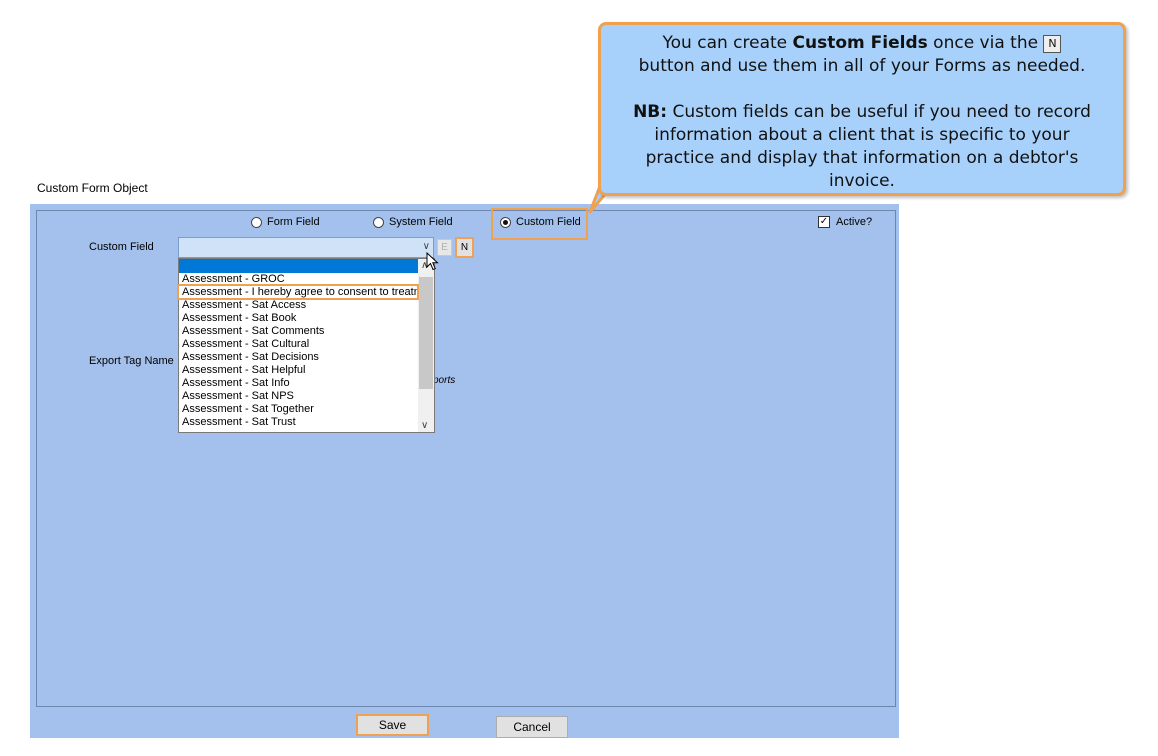 This screenshot has width=1158, height=756. I want to click on active-checkbox: ✓, so click(824, 222).